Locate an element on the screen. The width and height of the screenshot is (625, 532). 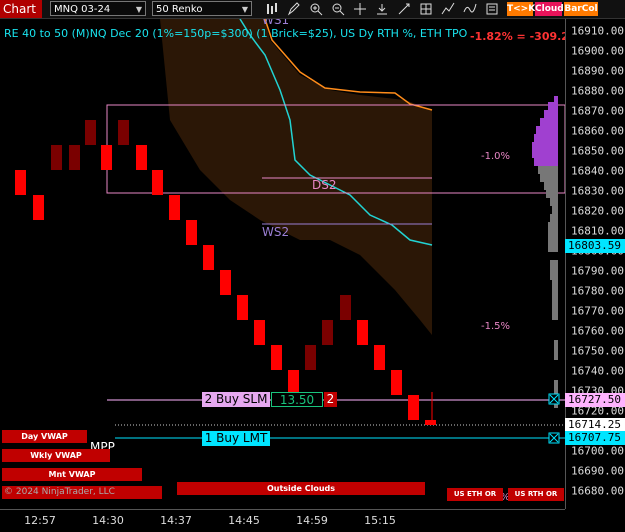
price-tick: 16850.00 is located at coordinates (597, 151).